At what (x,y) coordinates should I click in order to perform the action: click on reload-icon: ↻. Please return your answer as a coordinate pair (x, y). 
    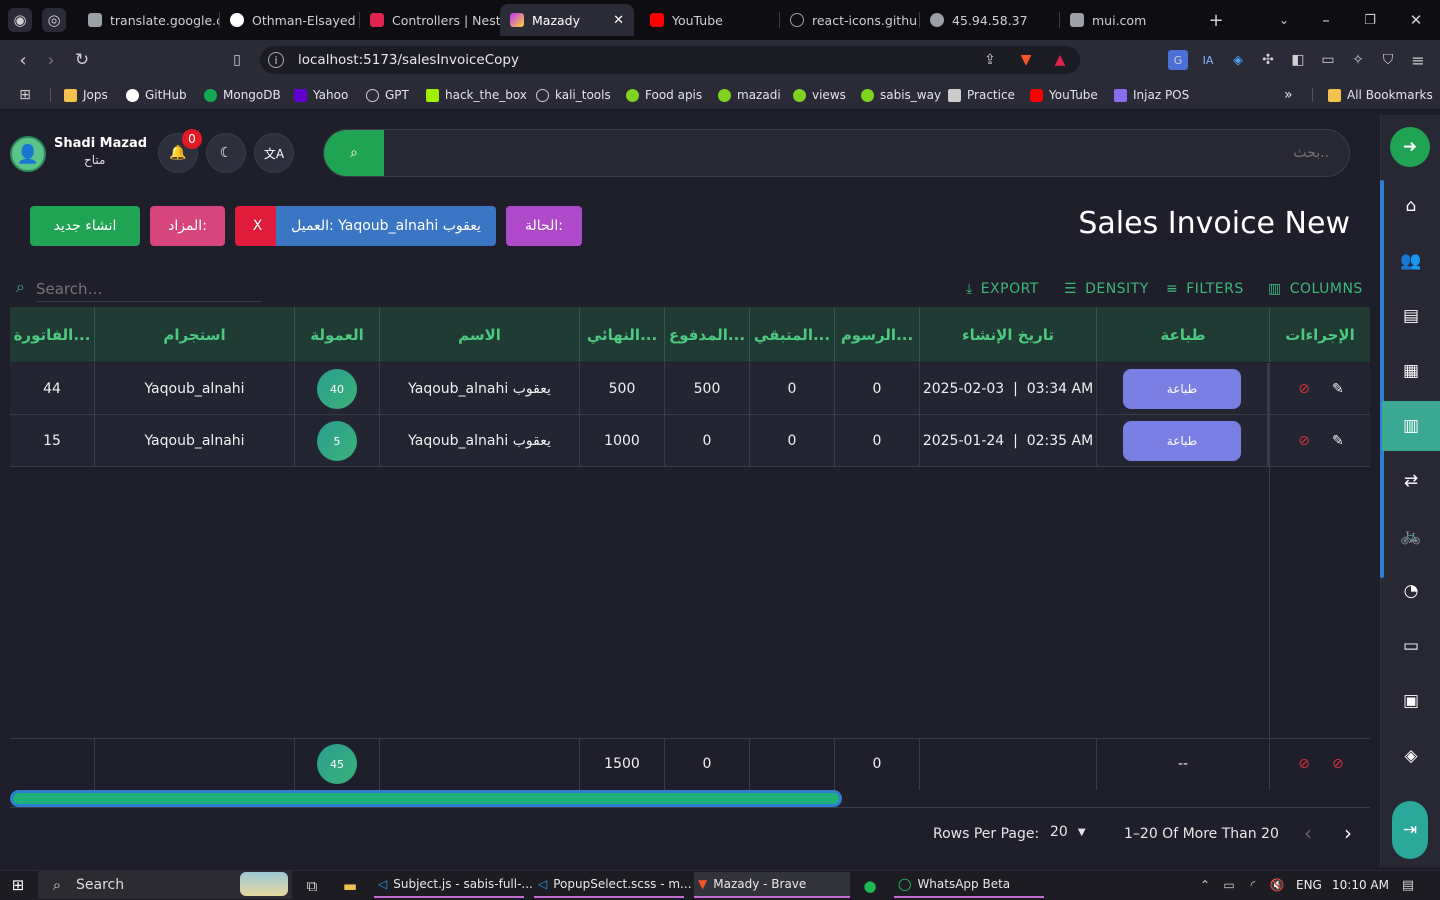
    Looking at the image, I should click on (82, 60).